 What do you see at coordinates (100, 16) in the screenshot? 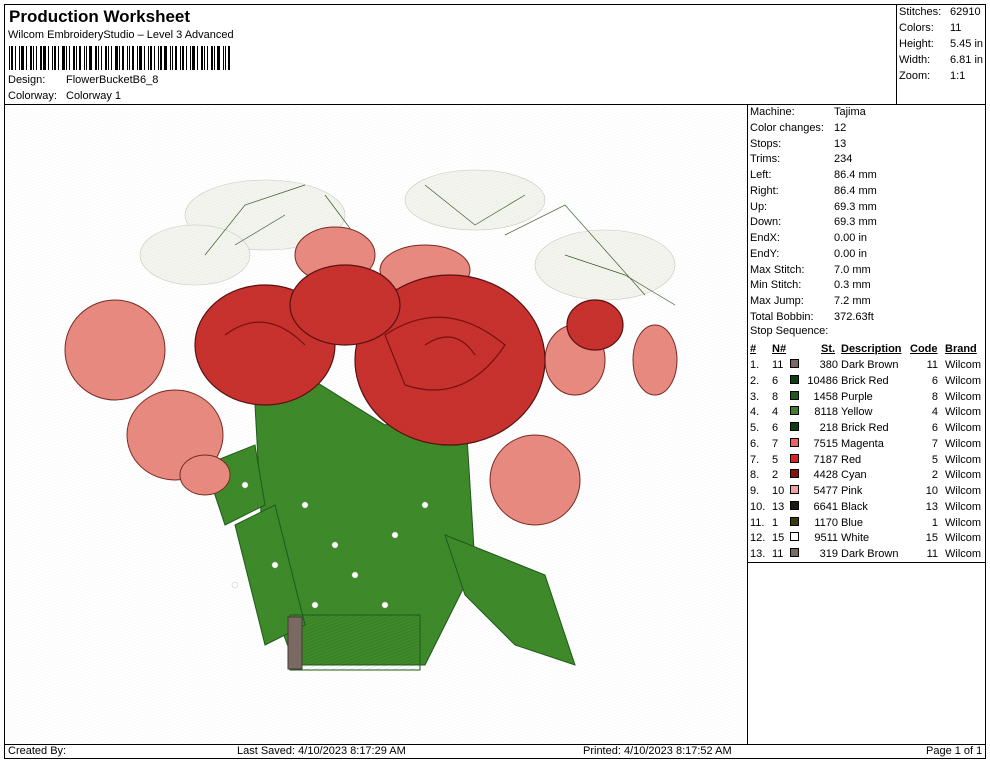
I see `worksheet-title: Production Worksheet` at bounding box center [100, 16].